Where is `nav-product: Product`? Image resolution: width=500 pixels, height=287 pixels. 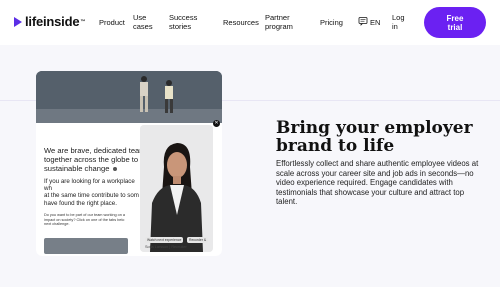 nav-product: Product is located at coordinates (112, 22).